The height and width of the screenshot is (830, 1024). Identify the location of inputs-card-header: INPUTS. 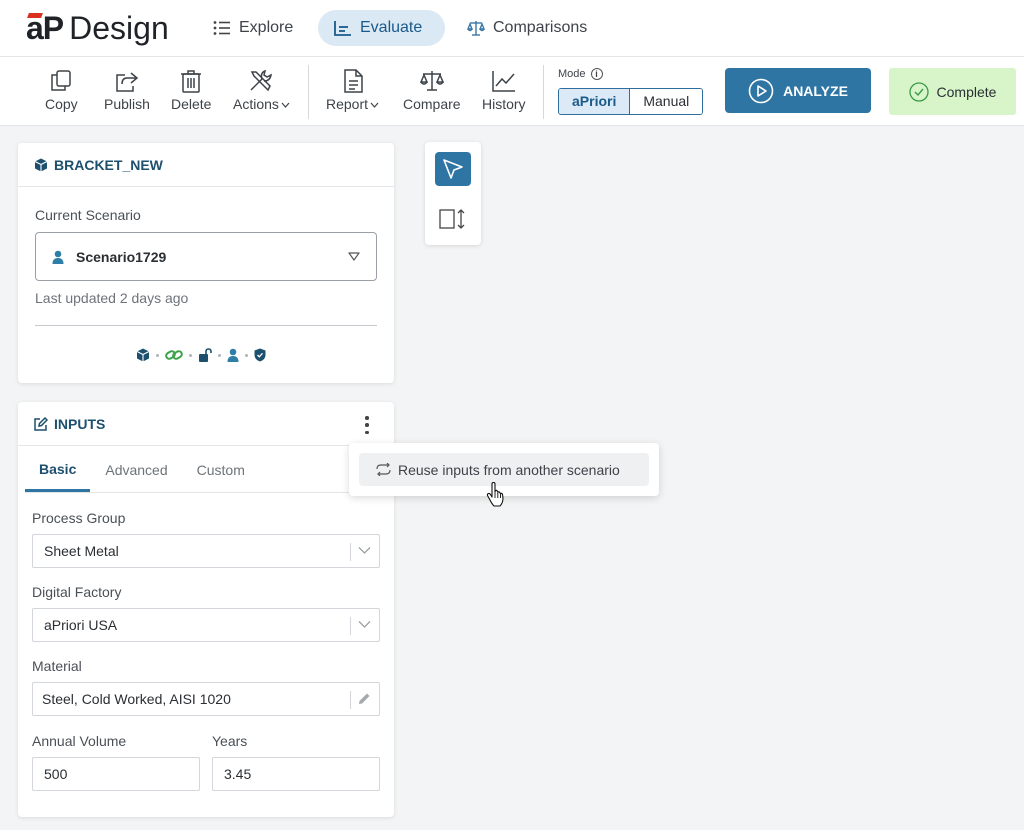
(206, 424).